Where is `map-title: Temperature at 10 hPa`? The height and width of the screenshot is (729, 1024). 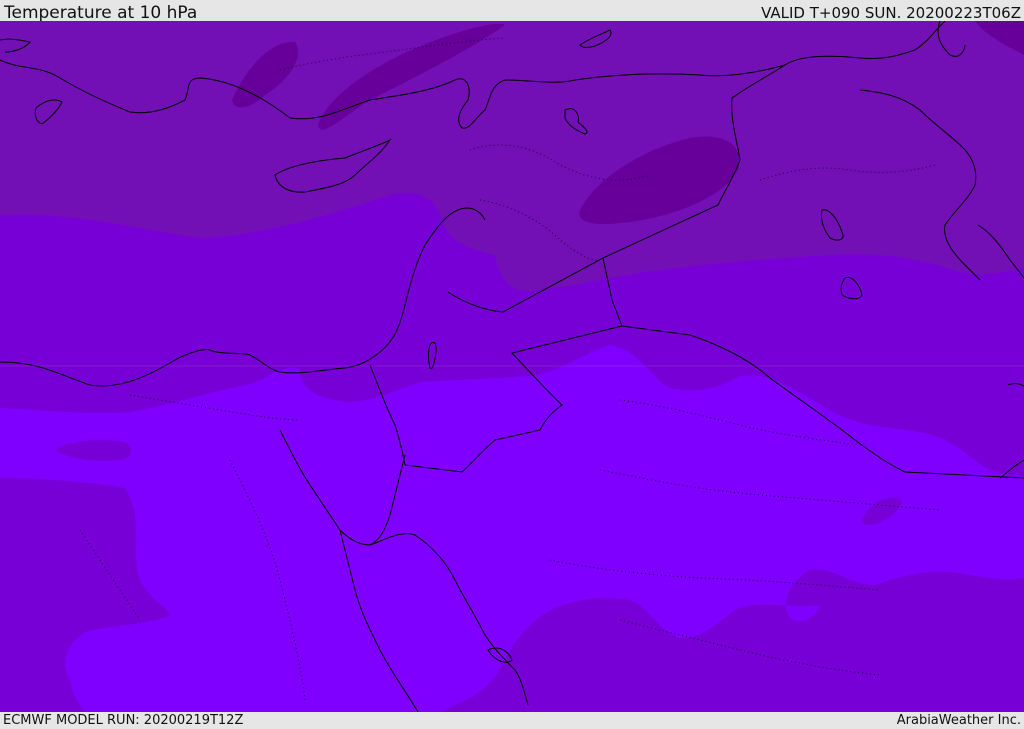
map-title: Temperature at 10 hPa is located at coordinates (101, 13).